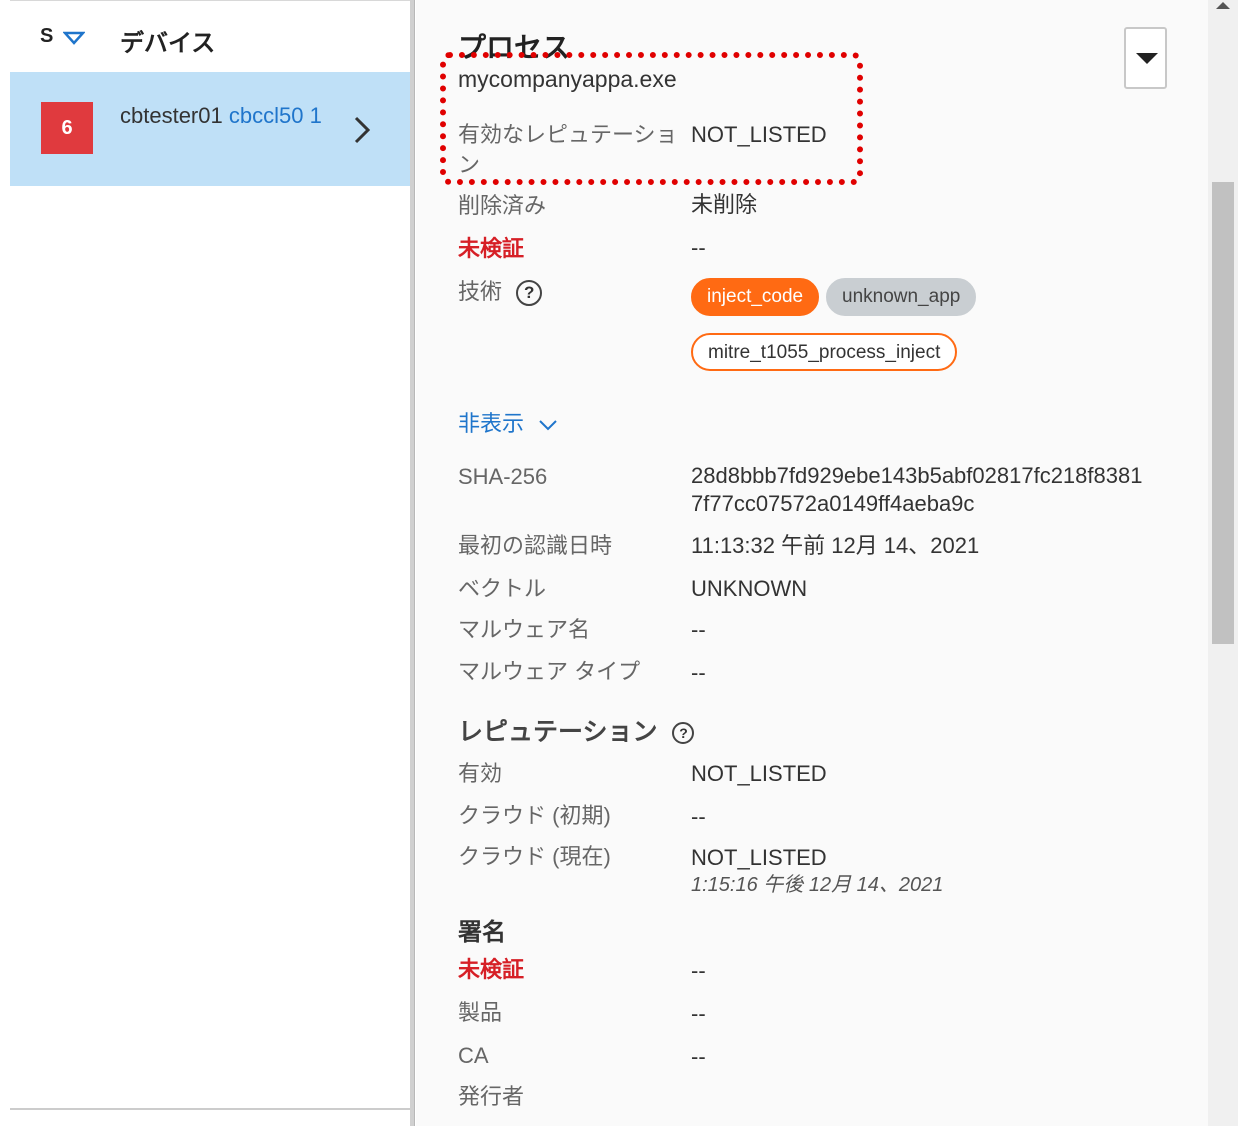 This screenshot has width=1245, height=1126. Describe the element at coordinates (46, 36) in the screenshot. I see `severity-sort-label: S` at that location.